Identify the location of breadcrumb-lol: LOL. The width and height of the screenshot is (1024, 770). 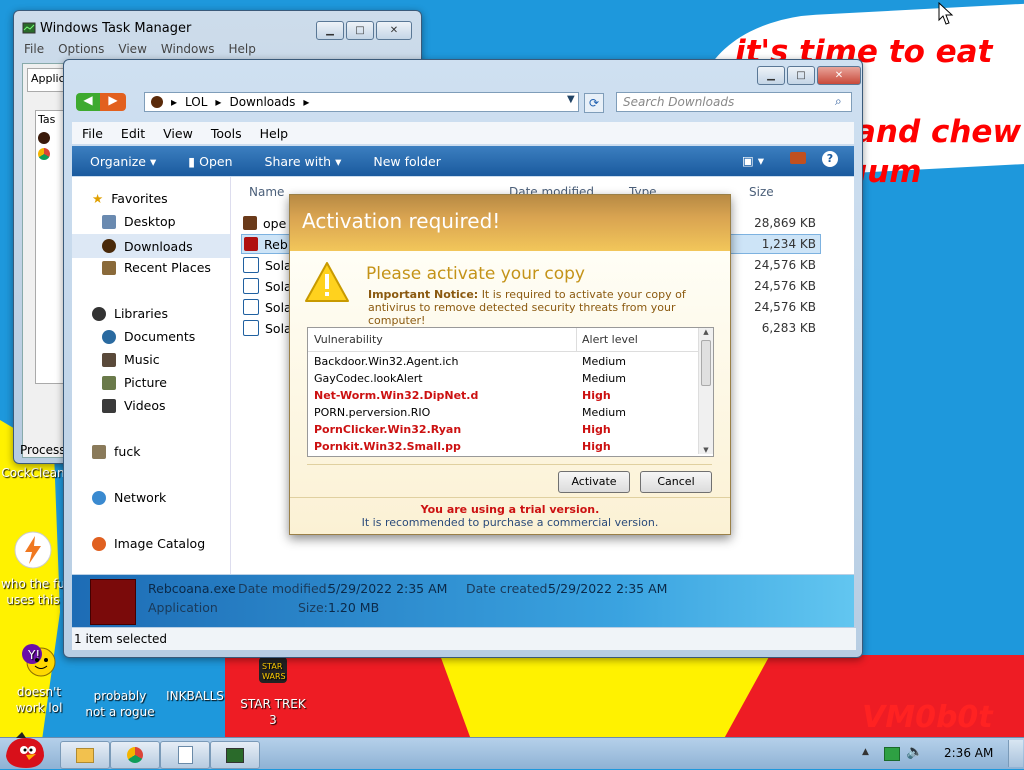
(196, 102).